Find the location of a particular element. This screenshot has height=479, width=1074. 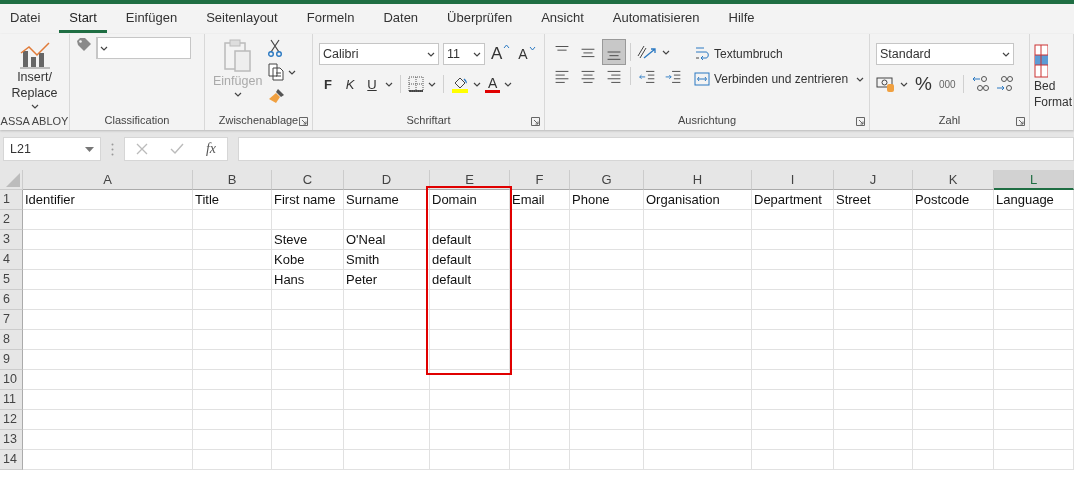

merge-center-button: Verbinden und zentrieren is located at coordinates (771, 79).